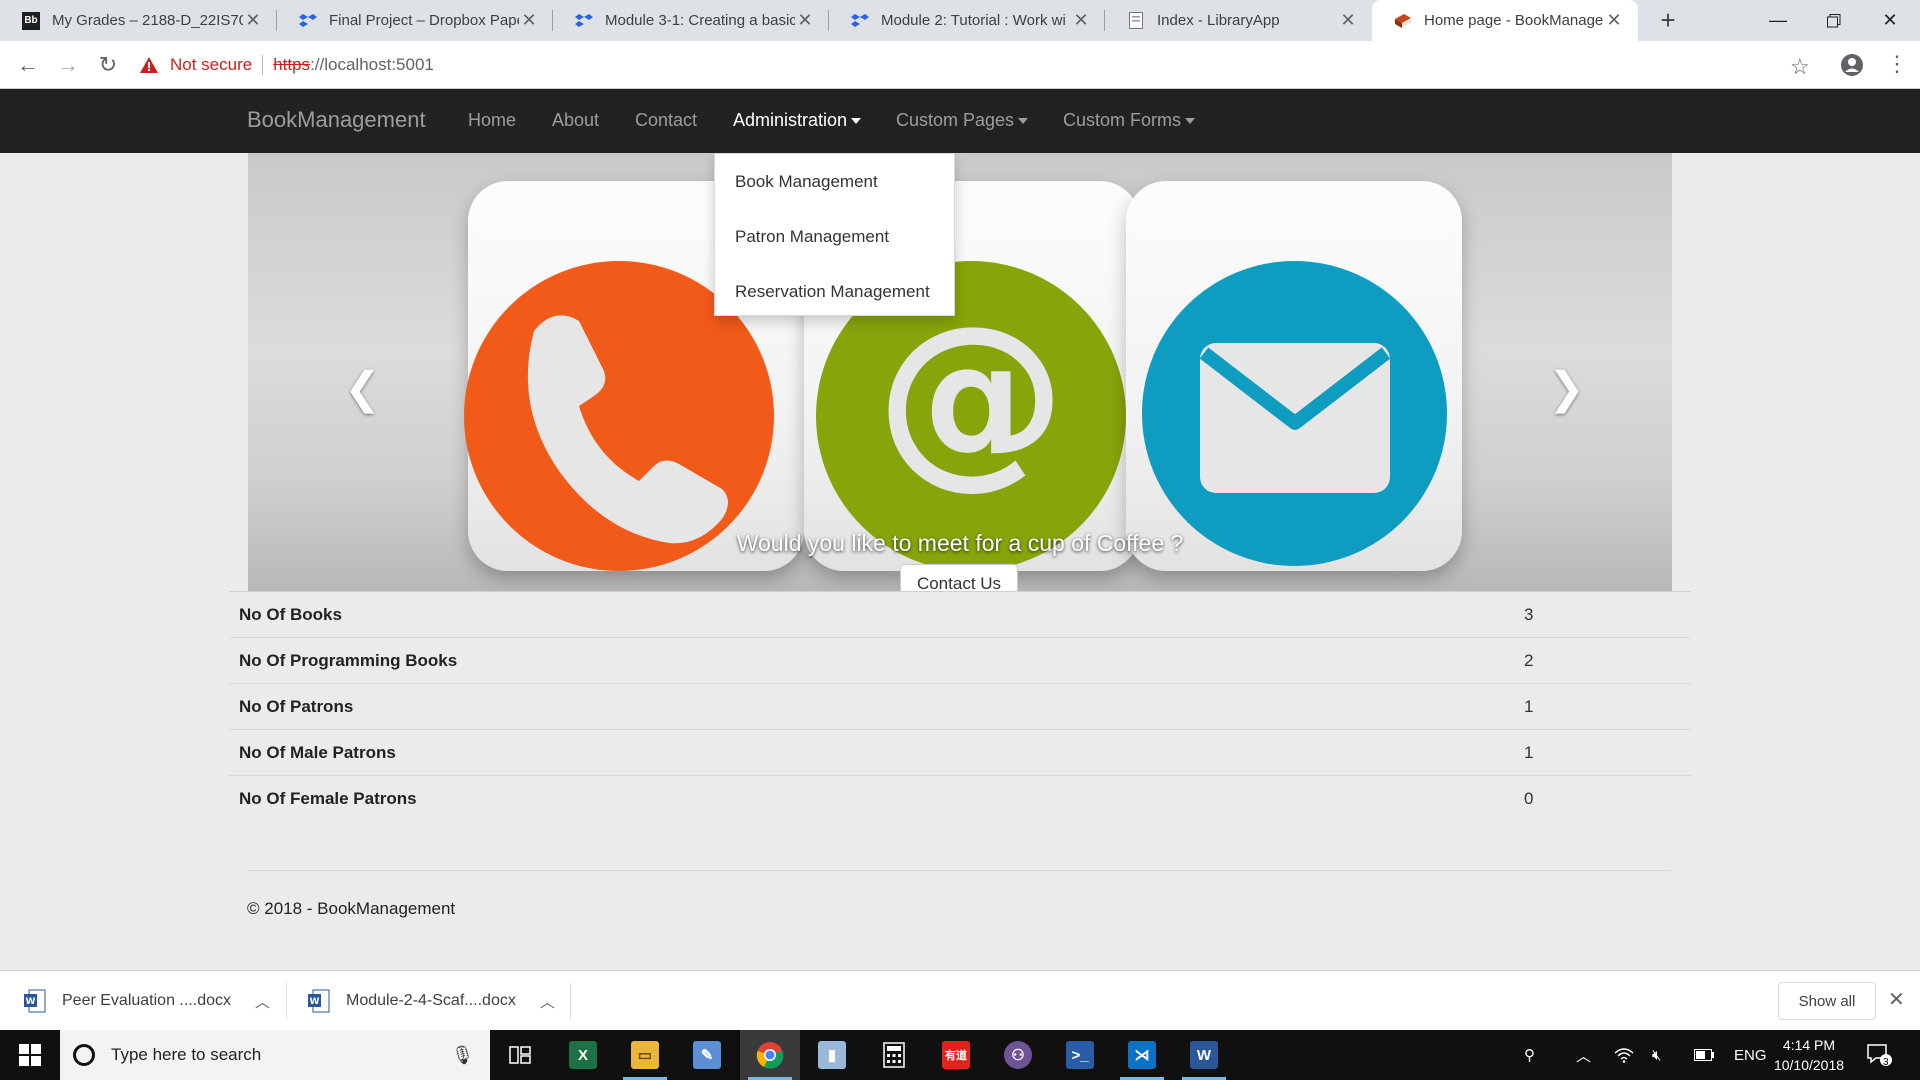  Describe the element at coordinates (520, 1055) in the screenshot. I see `task-view-icon` at that location.